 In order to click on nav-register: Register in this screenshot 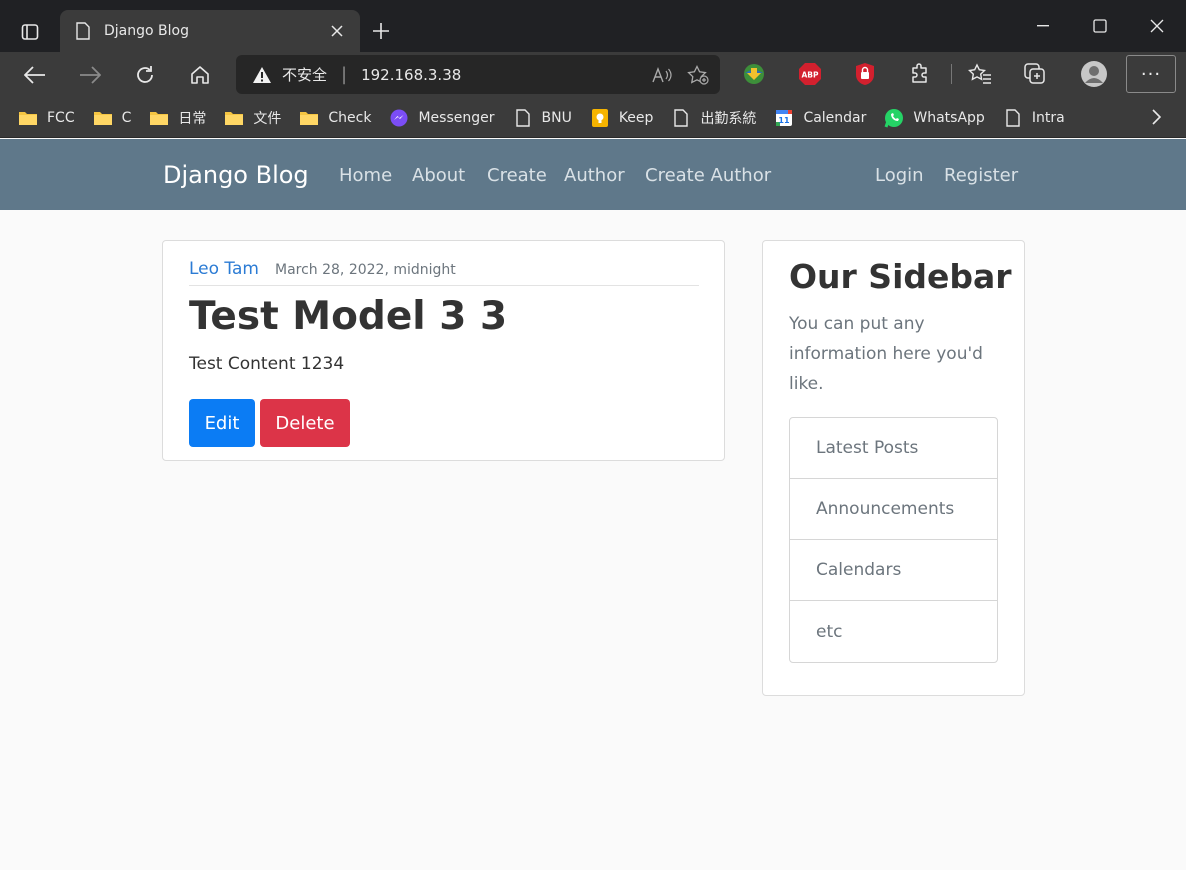, I will do `click(981, 175)`.